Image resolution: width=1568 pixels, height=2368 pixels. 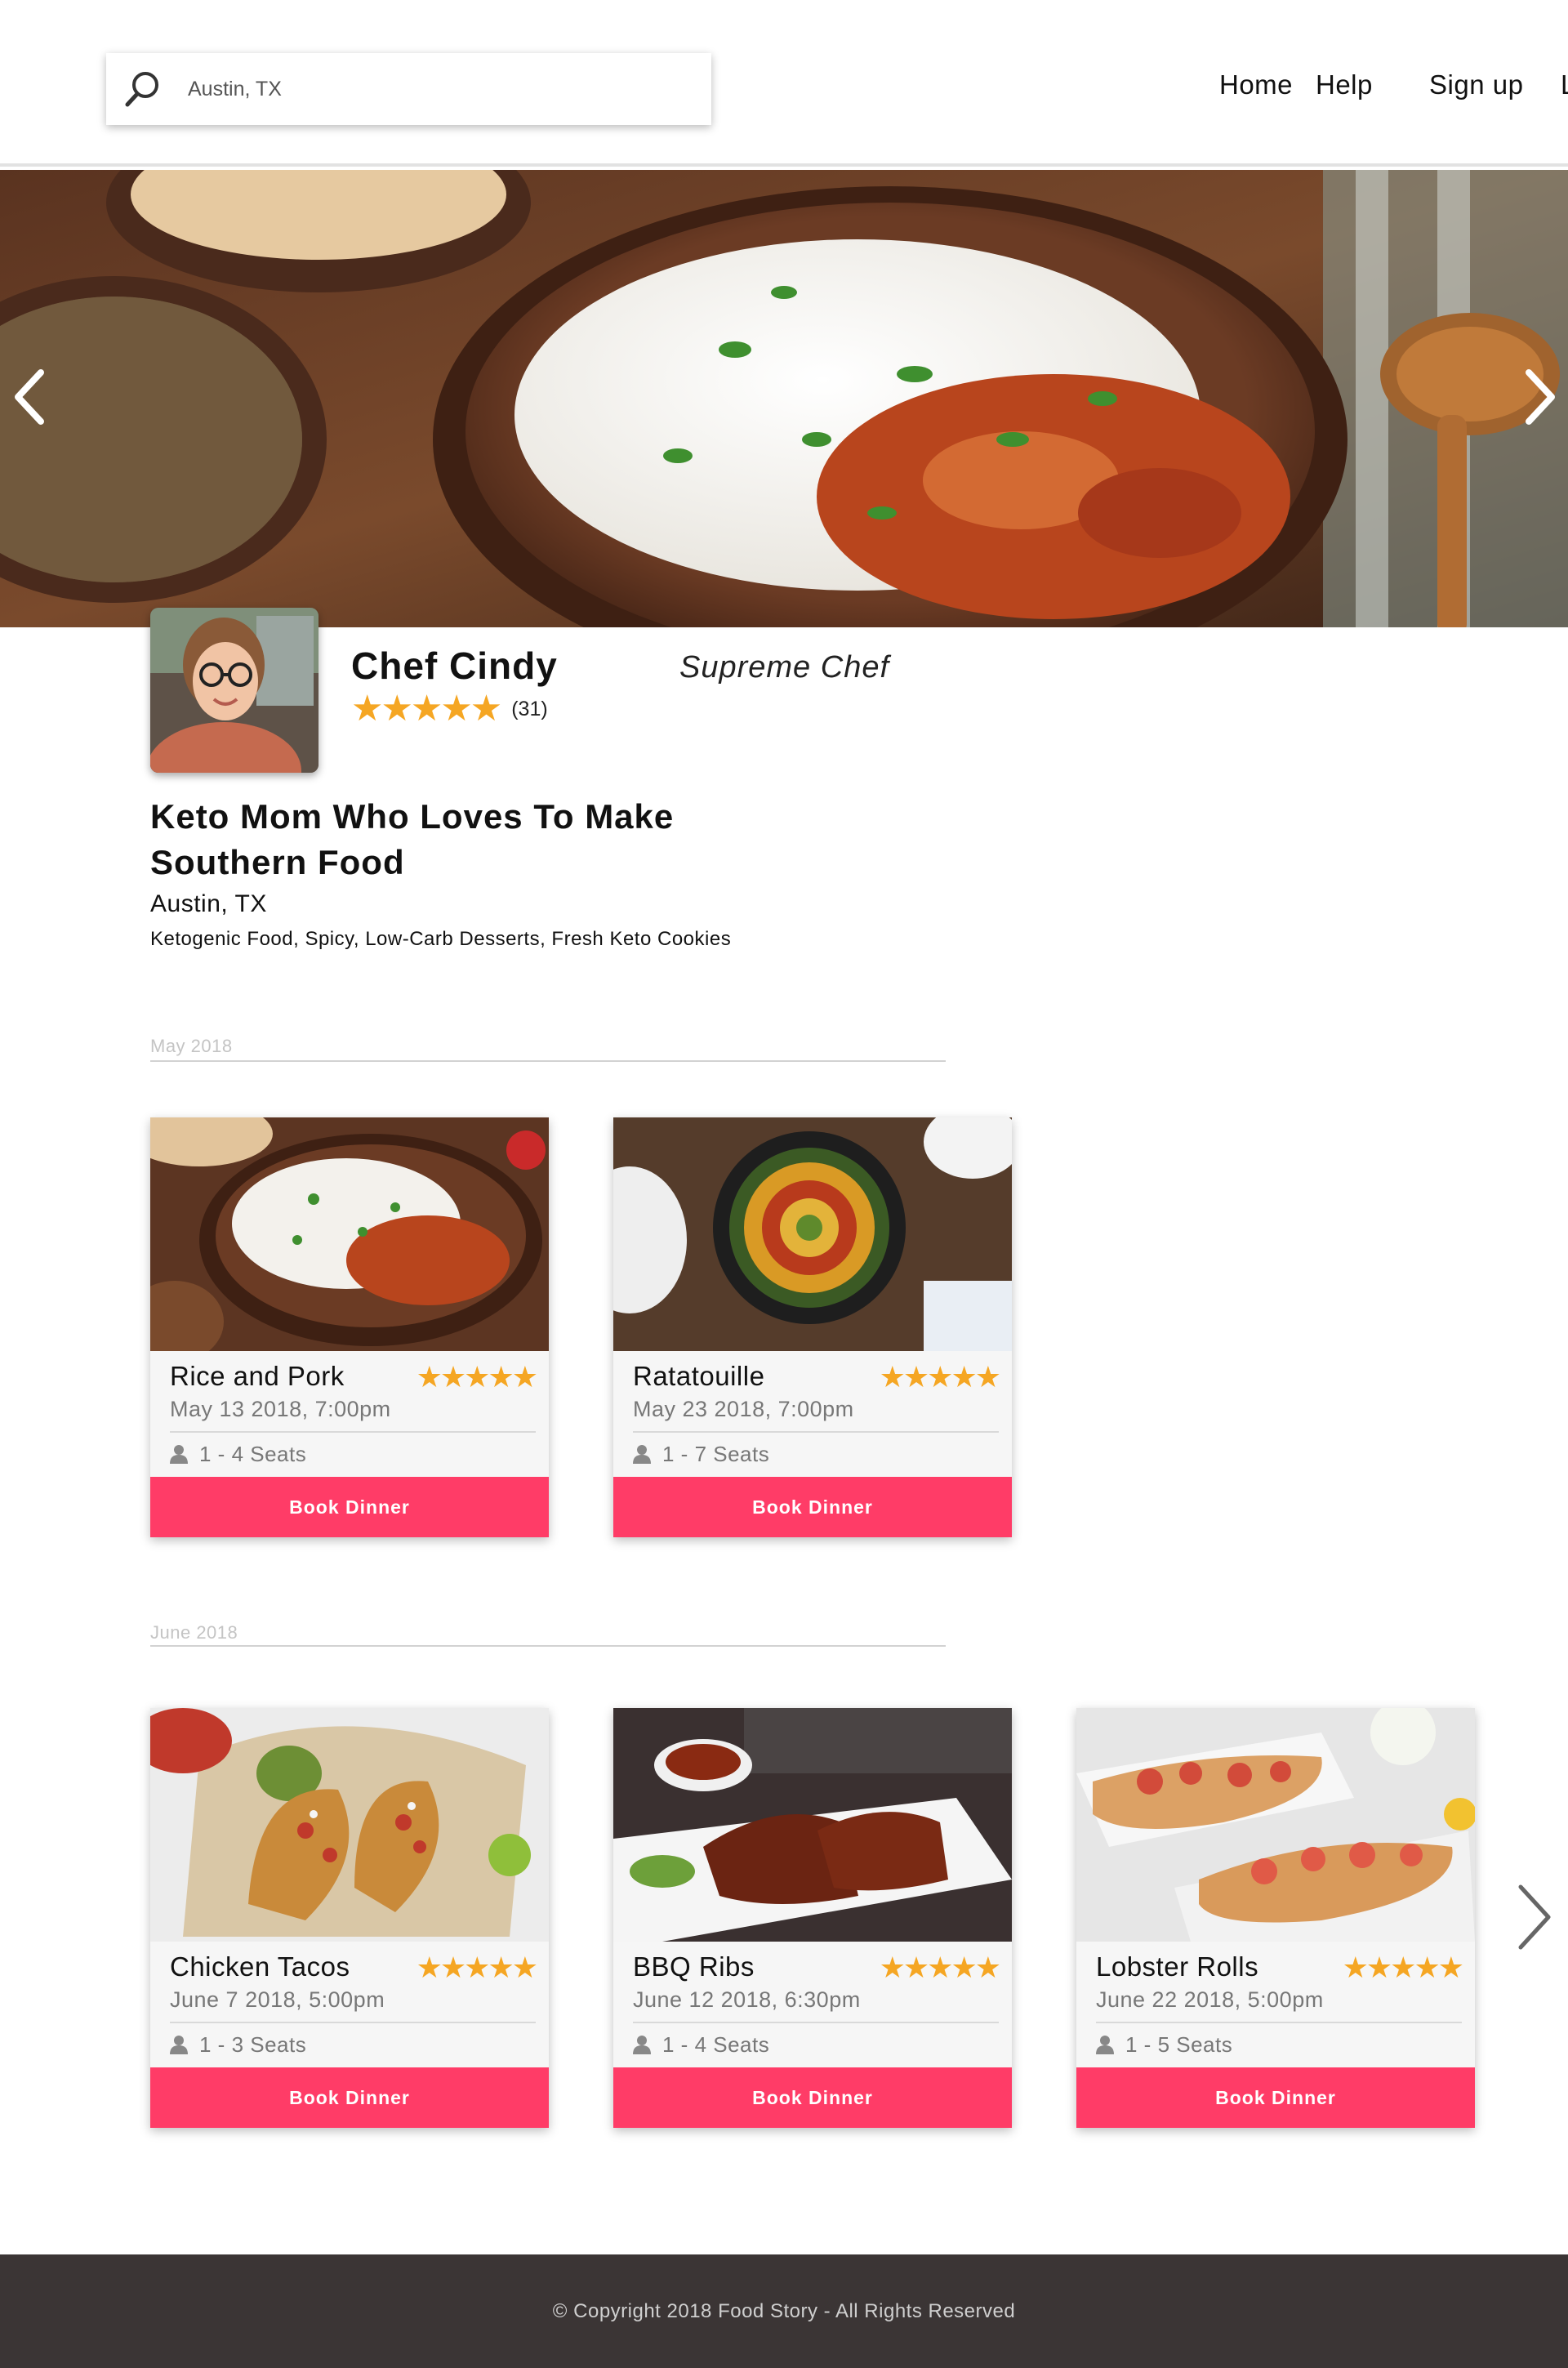 What do you see at coordinates (1539, 397) in the screenshot?
I see `carousel-next-icon` at bounding box center [1539, 397].